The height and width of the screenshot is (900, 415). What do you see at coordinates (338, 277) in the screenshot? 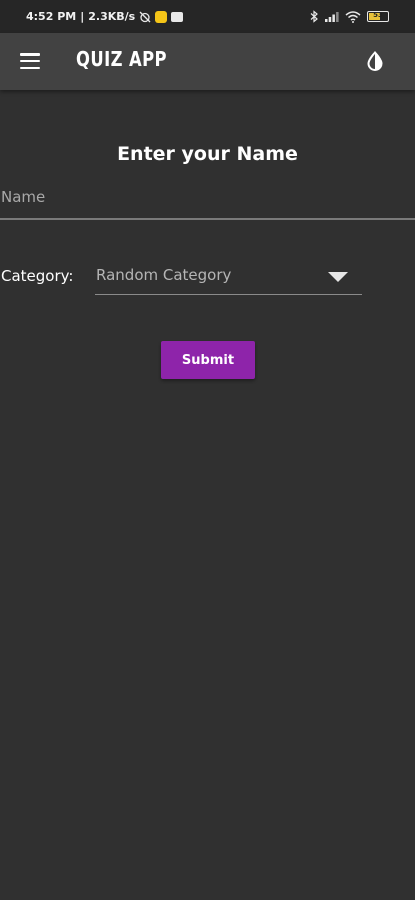
I see `dropdown-arrow-icon` at bounding box center [338, 277].